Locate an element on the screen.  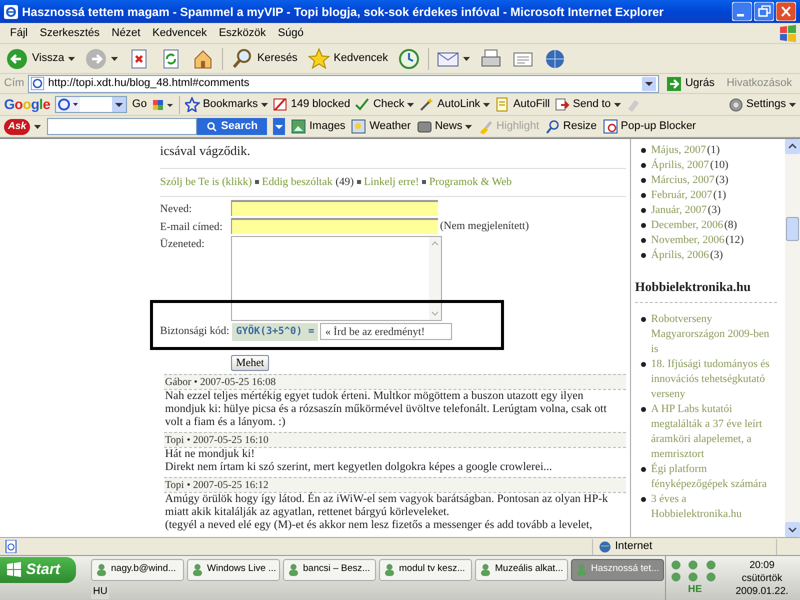
weather-button: Weather is located at coordinates (381, 126).